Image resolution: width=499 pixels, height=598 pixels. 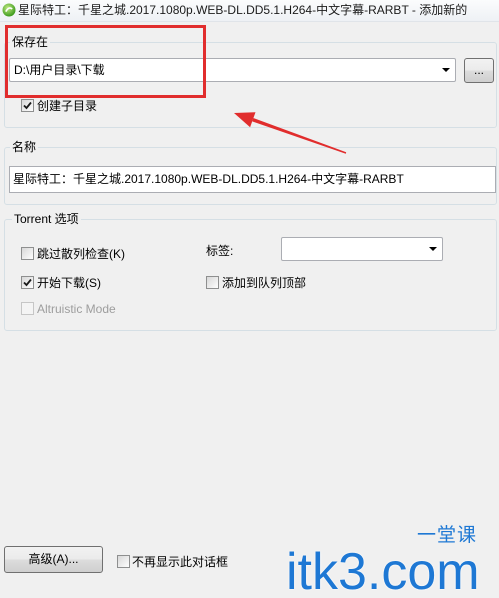 What do you see at coordinates (220, 251) in the screenshot?
I see `tag-label: 标签:` at bounding box center [220, 251].